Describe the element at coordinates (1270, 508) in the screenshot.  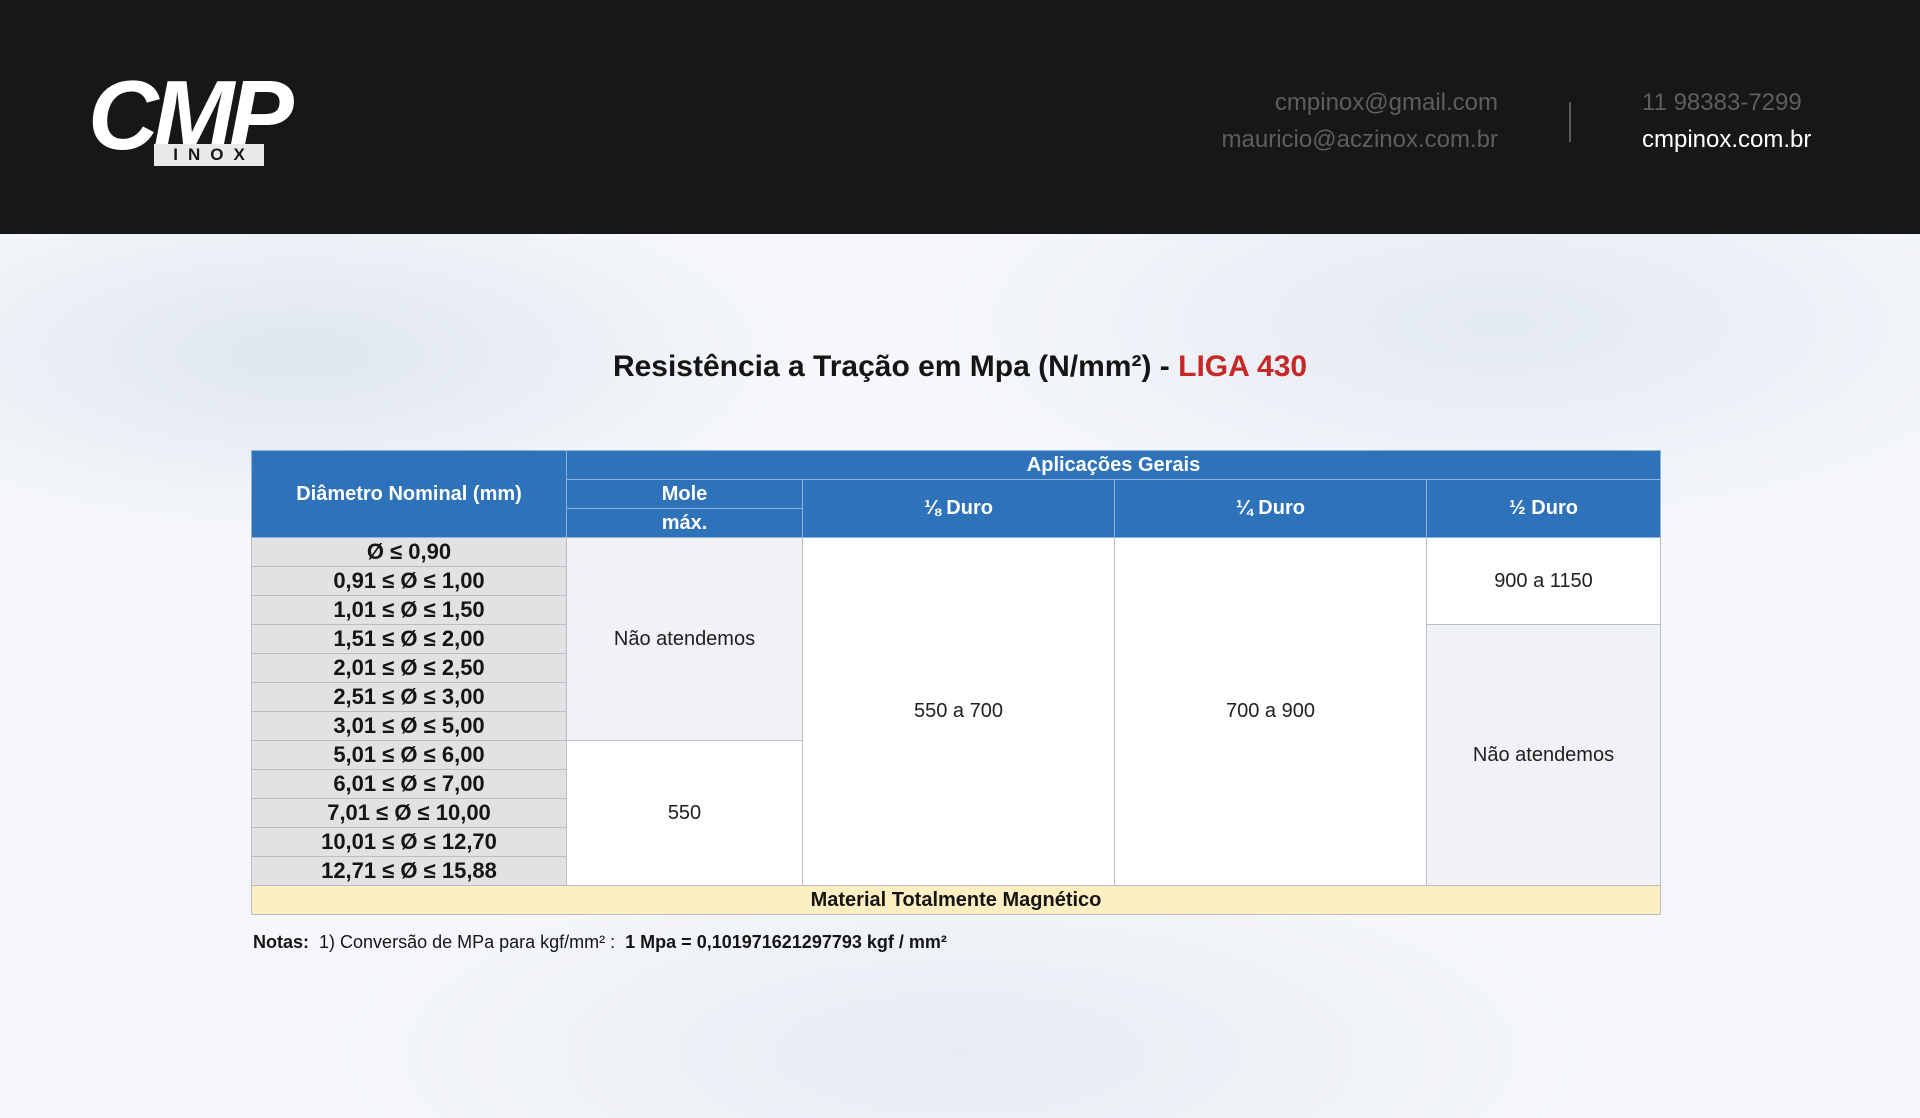
I see `header-quarter-hard: ¼ Duro` at that location.